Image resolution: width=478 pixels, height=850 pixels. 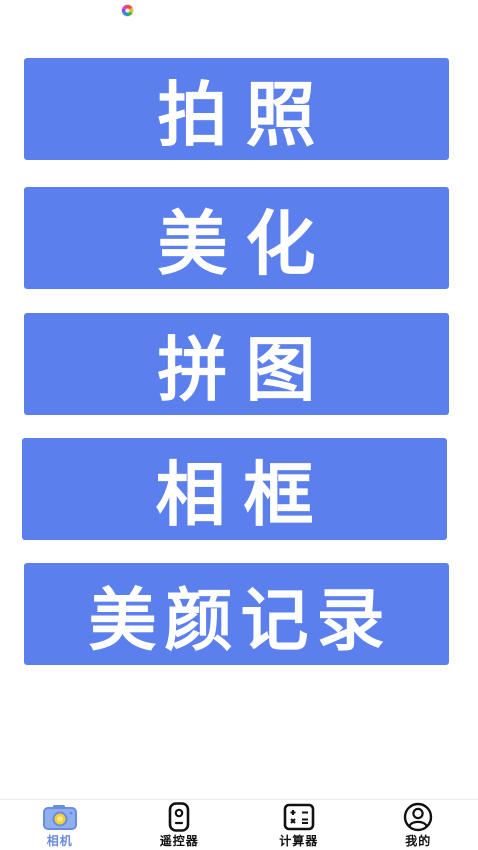 What do you see at coordinates (239, 13) in the screenshot?
I see `status-bar` at bounding box center [239, 13].